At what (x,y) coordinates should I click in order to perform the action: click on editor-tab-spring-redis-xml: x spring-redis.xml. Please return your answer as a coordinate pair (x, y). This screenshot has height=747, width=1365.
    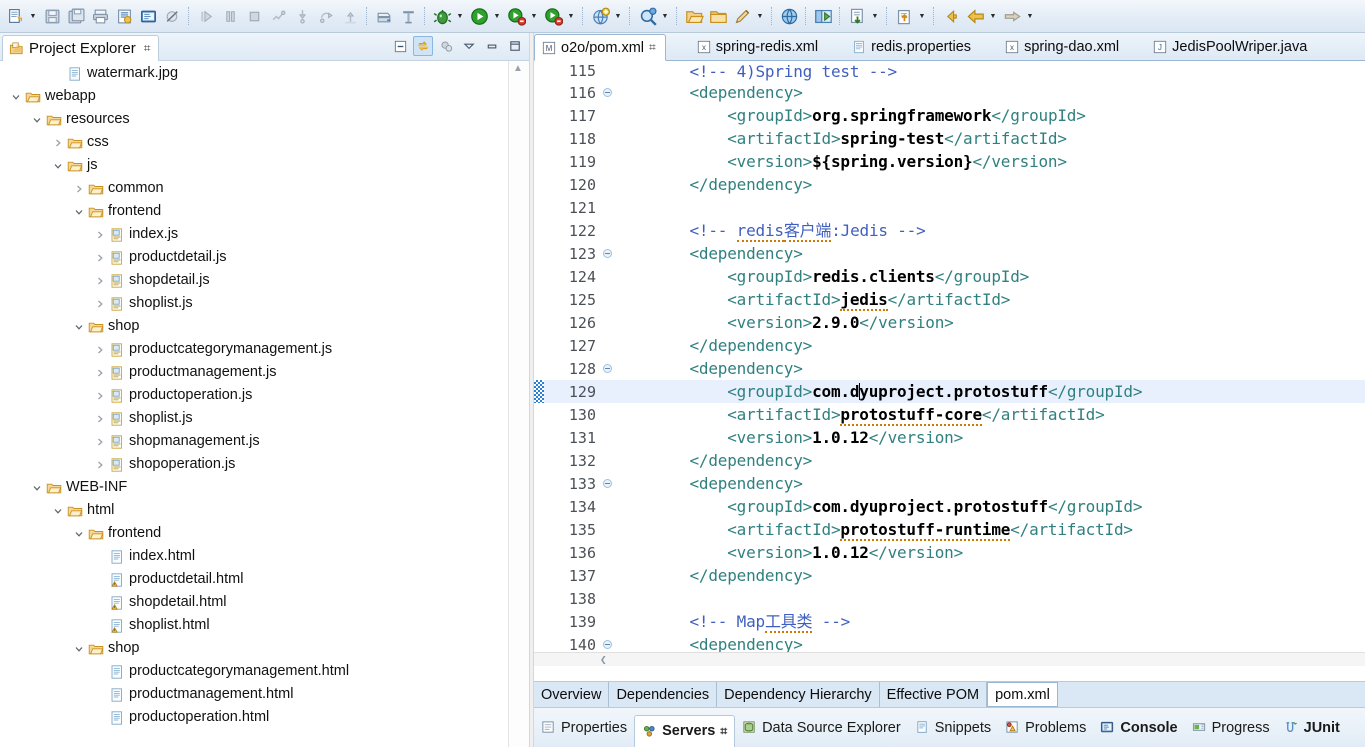
    Looking at the image, I should click on (758, 46).